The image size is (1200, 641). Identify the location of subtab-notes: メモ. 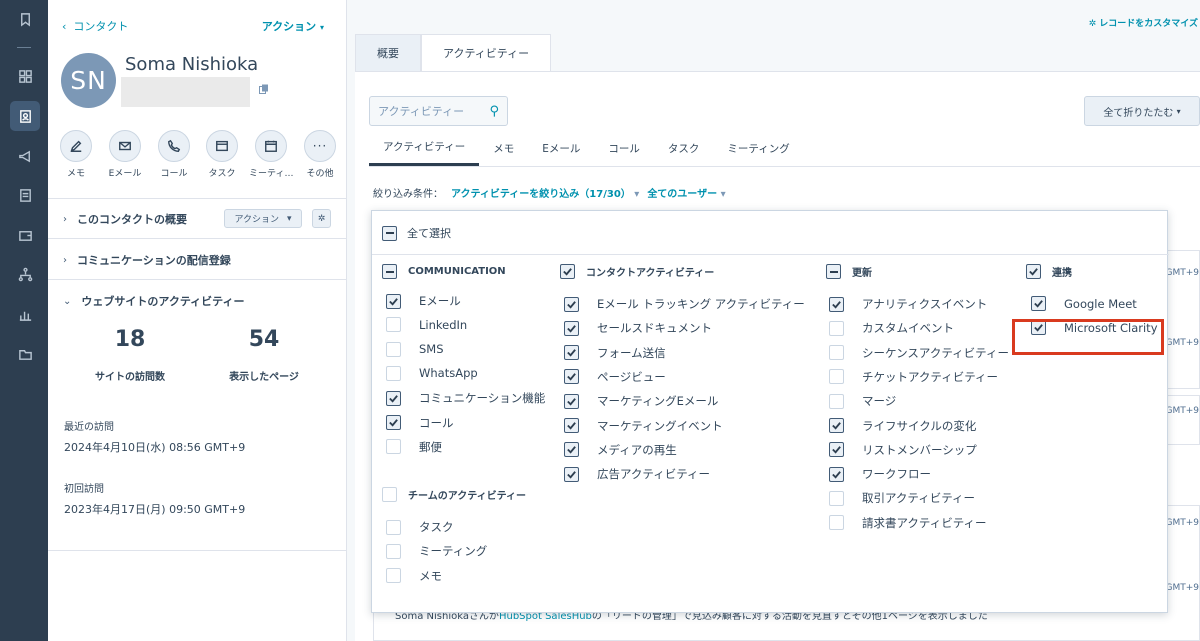
(503, 148).